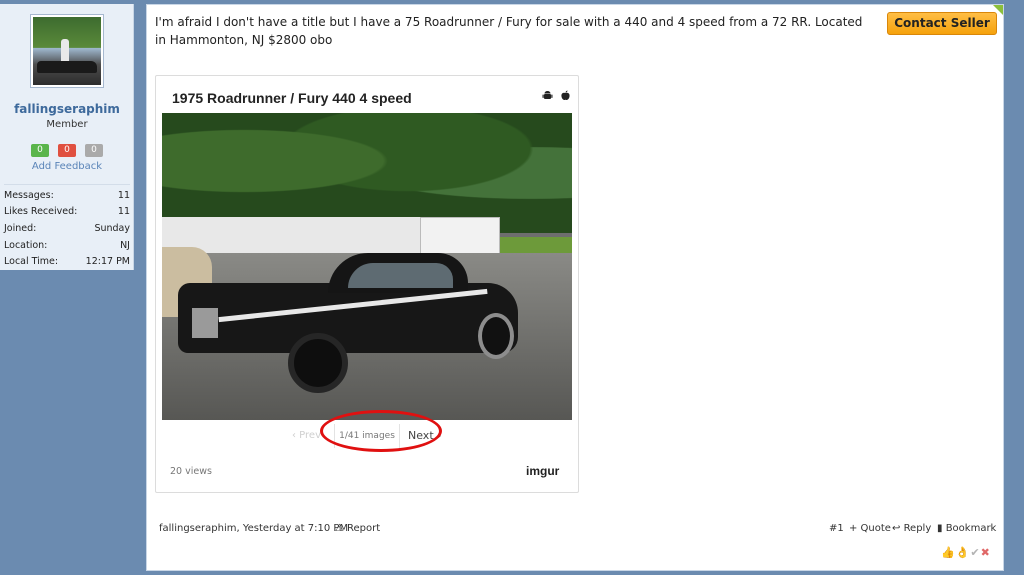 The image size is (1024, 575). Describe the element at coordinates (357, 528) in the screenshot. I see `report-link: ⚠ Report` at that location.